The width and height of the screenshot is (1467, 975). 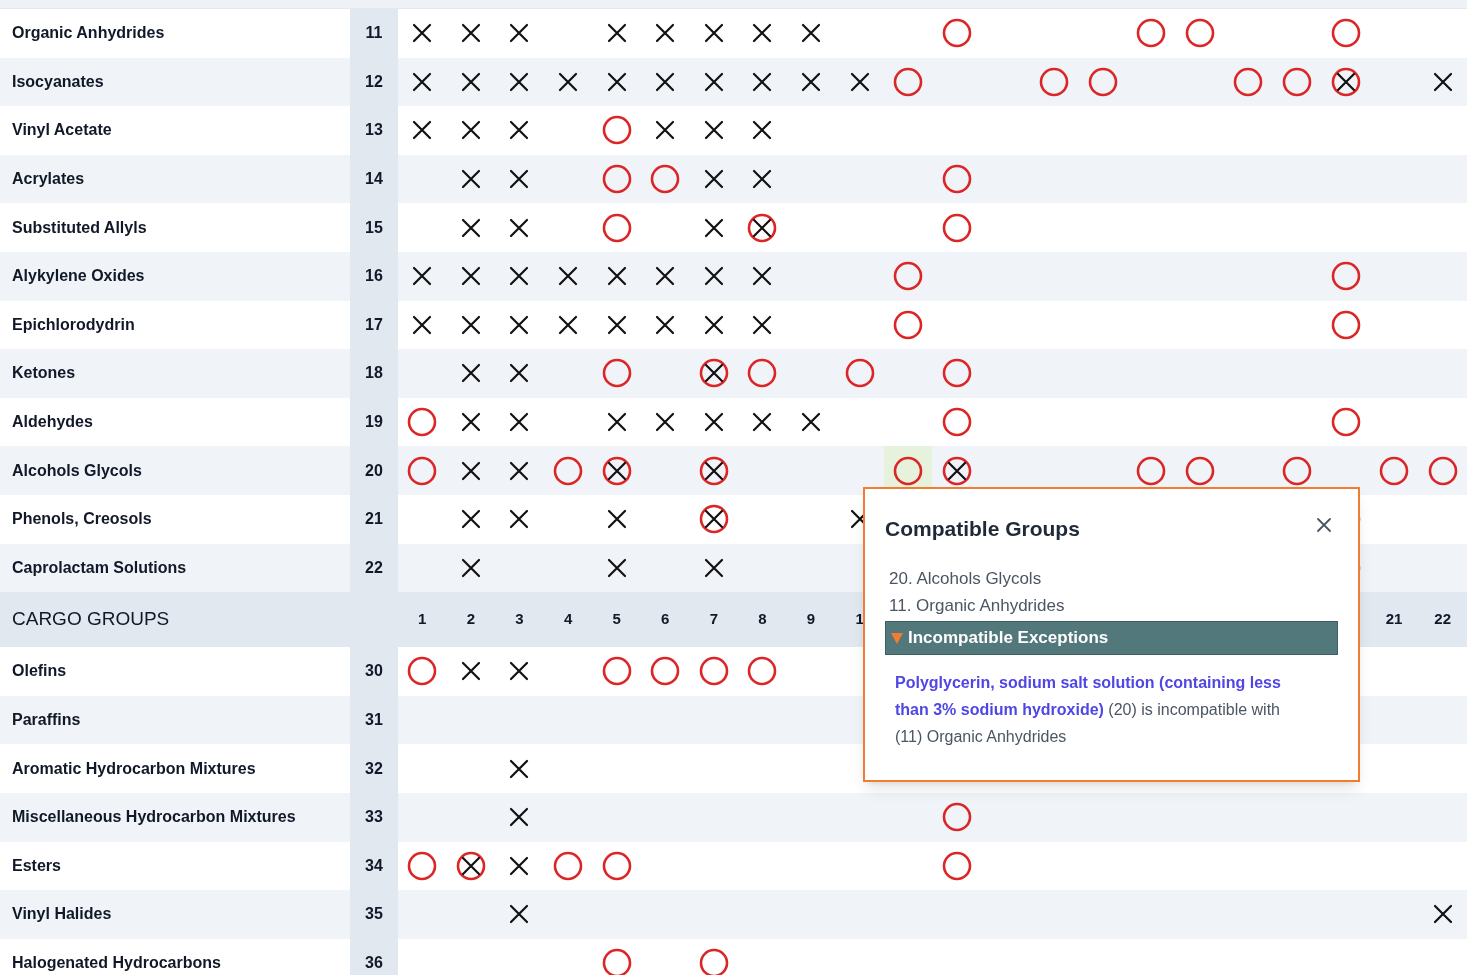 What do you see at coordinates (897, 637) in the screenshot?
I see `triangle-icon` at bounding box center [897, 637].